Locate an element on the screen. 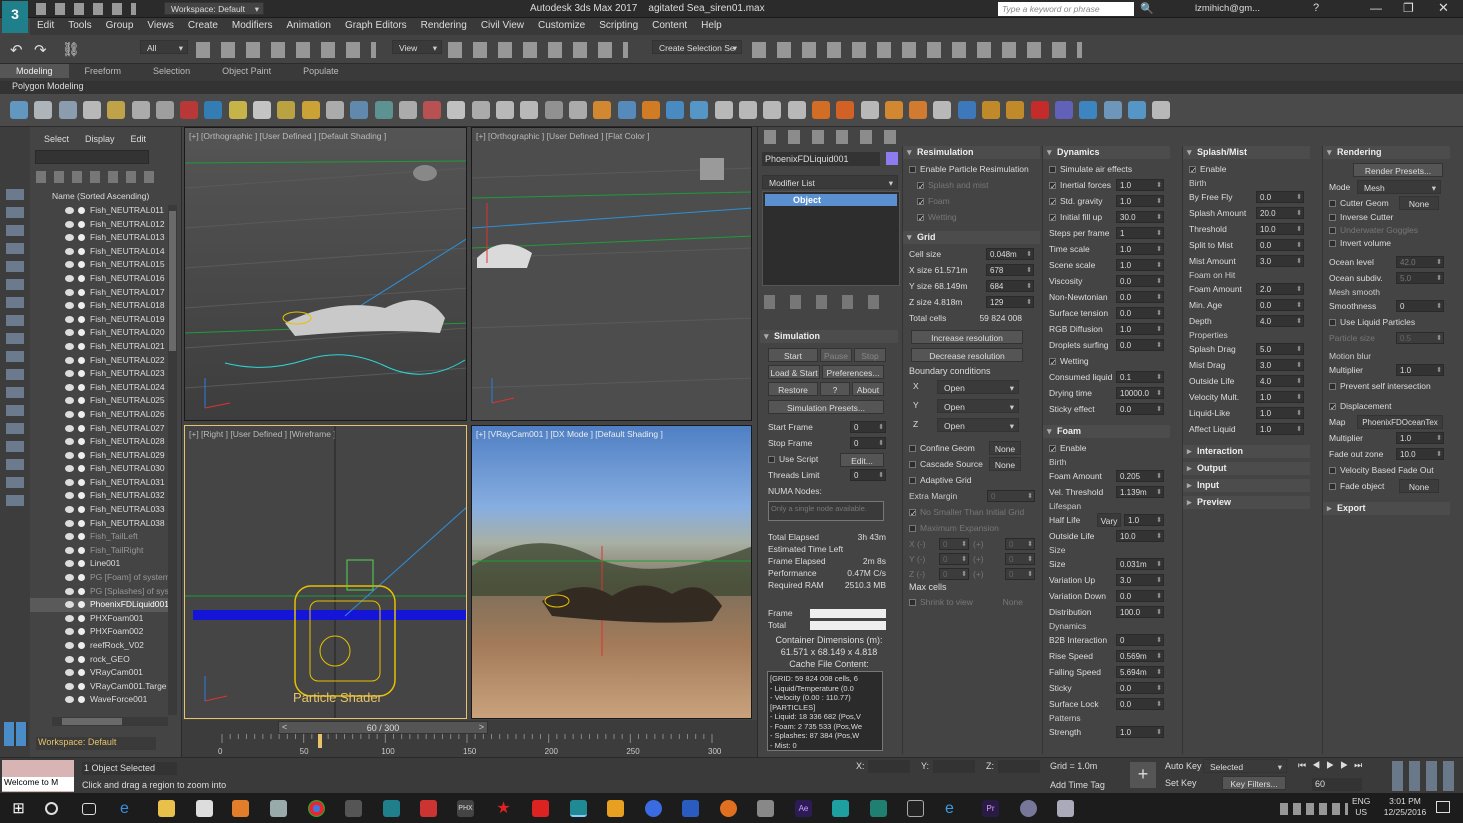 Image resolution: width=1463 pixels, height=823 pixels. wetting-checkbox is located at coordinates (1053, 363).